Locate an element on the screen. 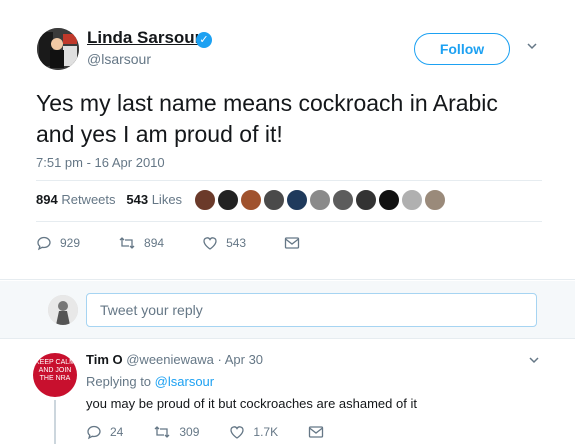 The width and height of the screenshot is (575, 444). reply-input: Tweet your reply is located at coordinates (311, 310).